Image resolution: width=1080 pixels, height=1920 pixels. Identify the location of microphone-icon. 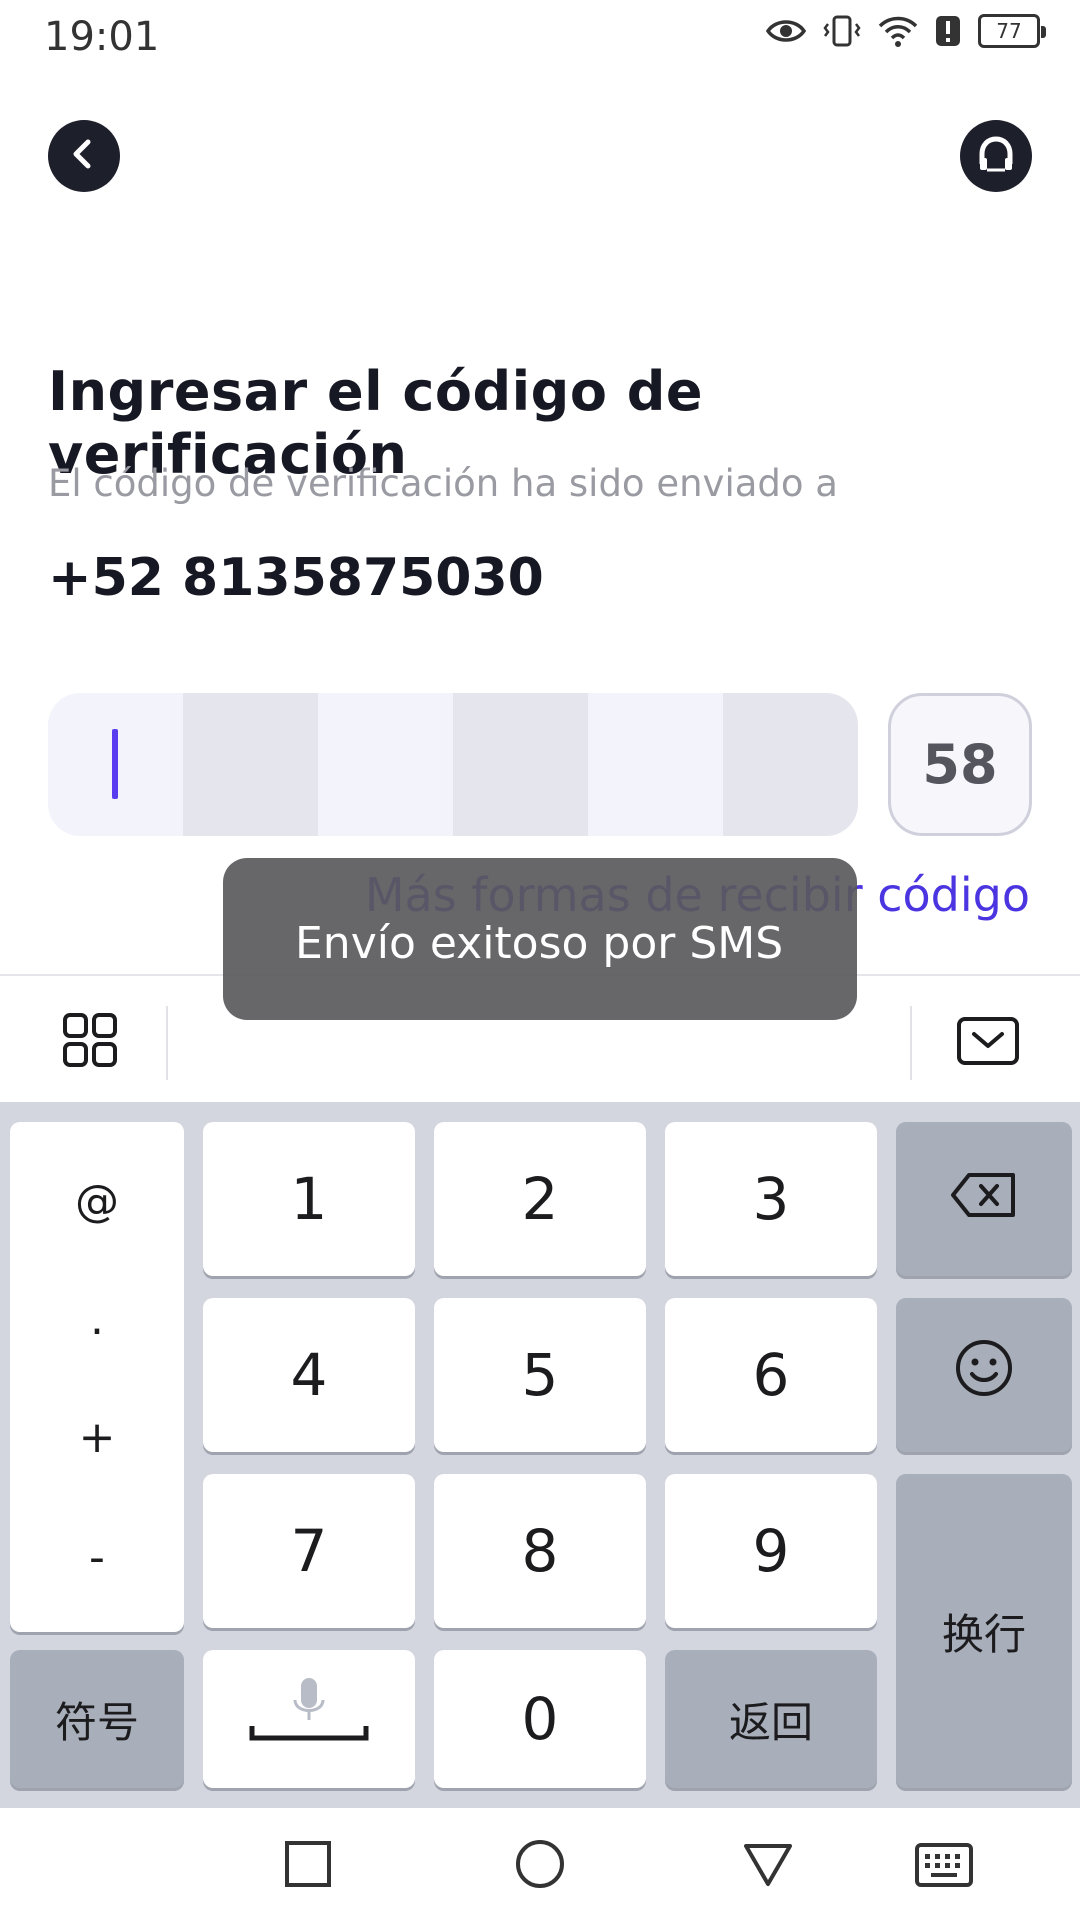
(309, 1719).